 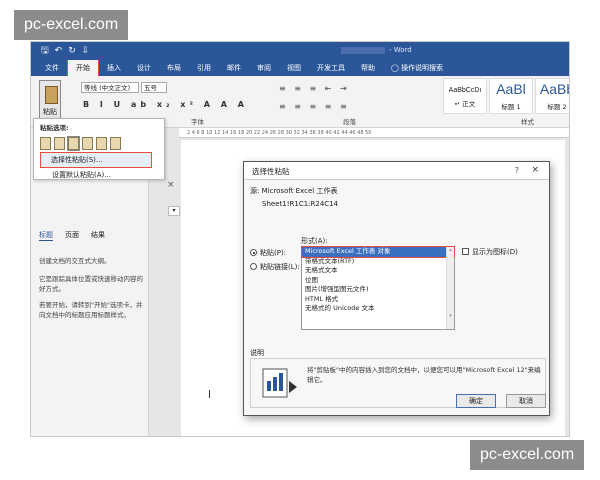 What do you see at coordinates (363, 50) in the screenshot?
I see `redacted-filename` at bounding box center [363, 50].